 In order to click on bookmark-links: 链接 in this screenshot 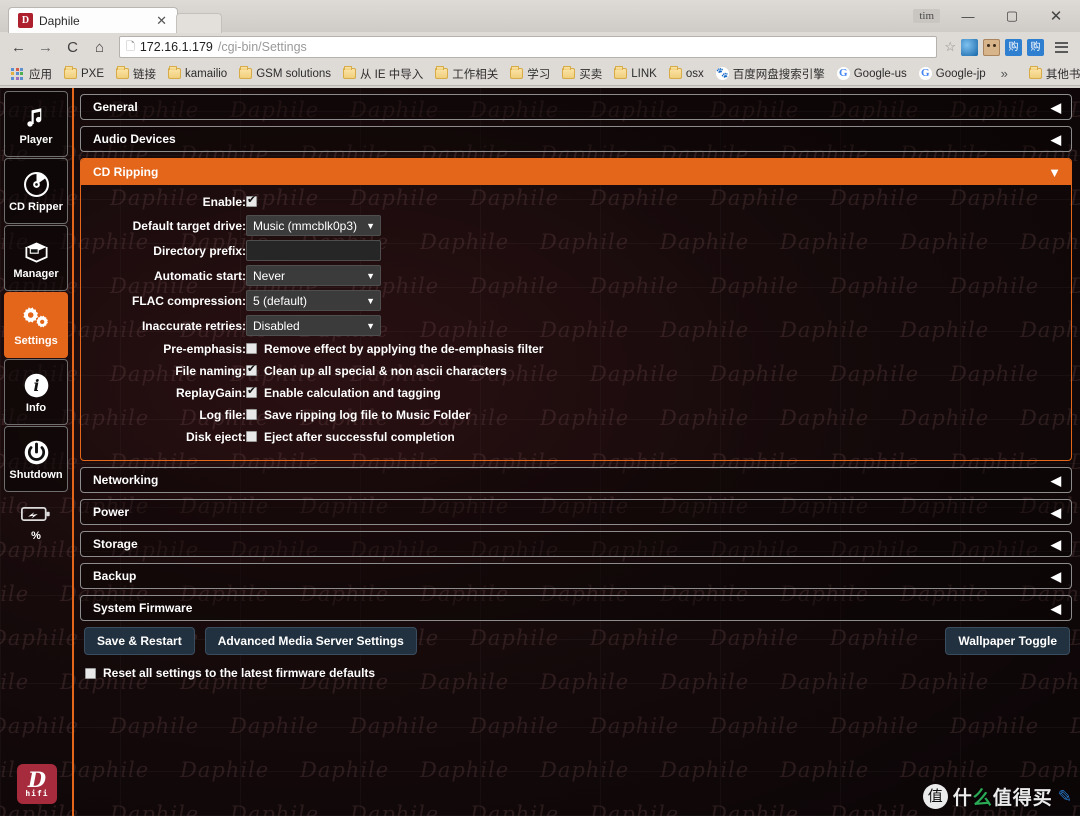, I will do `click(136, 74)`.